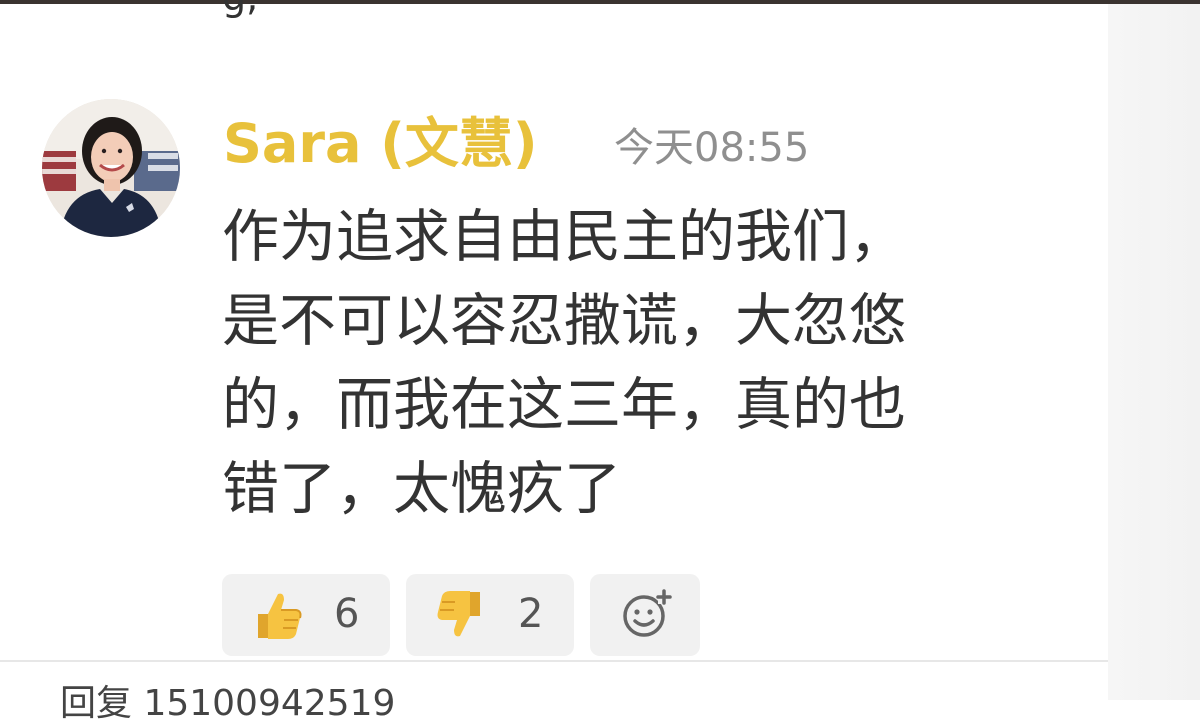 The width and height of the screenshot is (1200, 724). What do you see at coordinates (380, 144) in the screenshot?
I see `author-name: Sara (文慧)` at bounding box center [380, 144].